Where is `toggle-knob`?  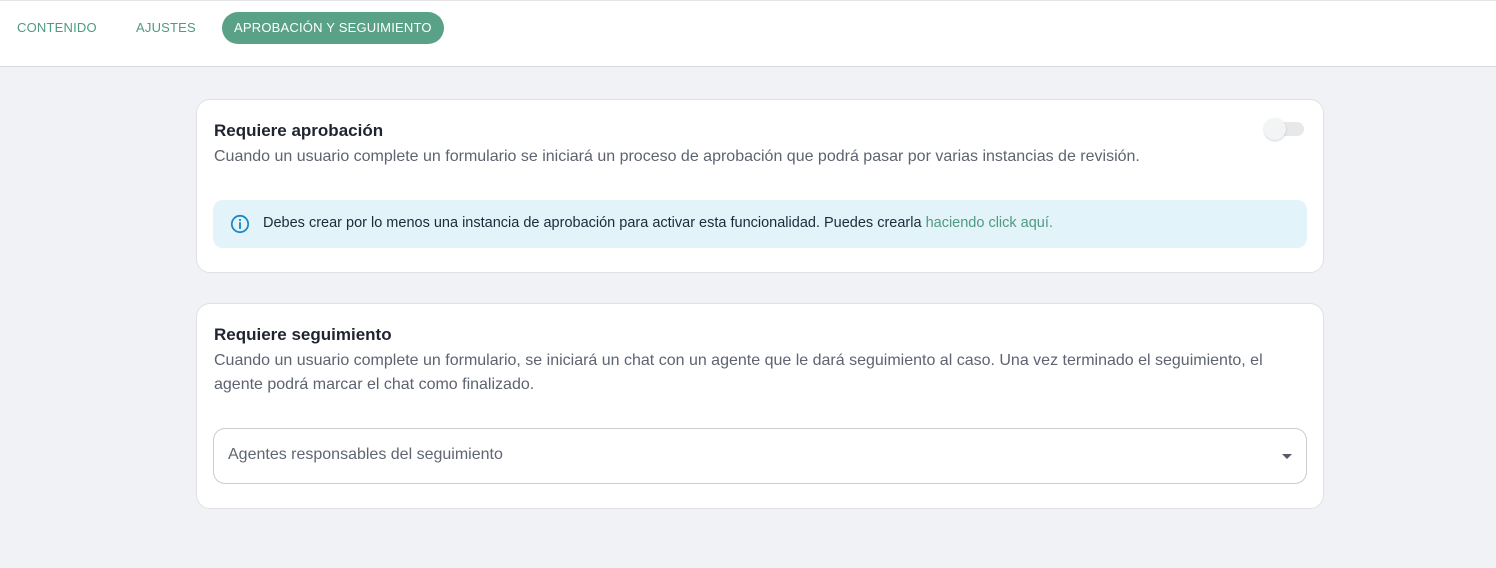 toggle-knob is located at coordinates (1275, 129).